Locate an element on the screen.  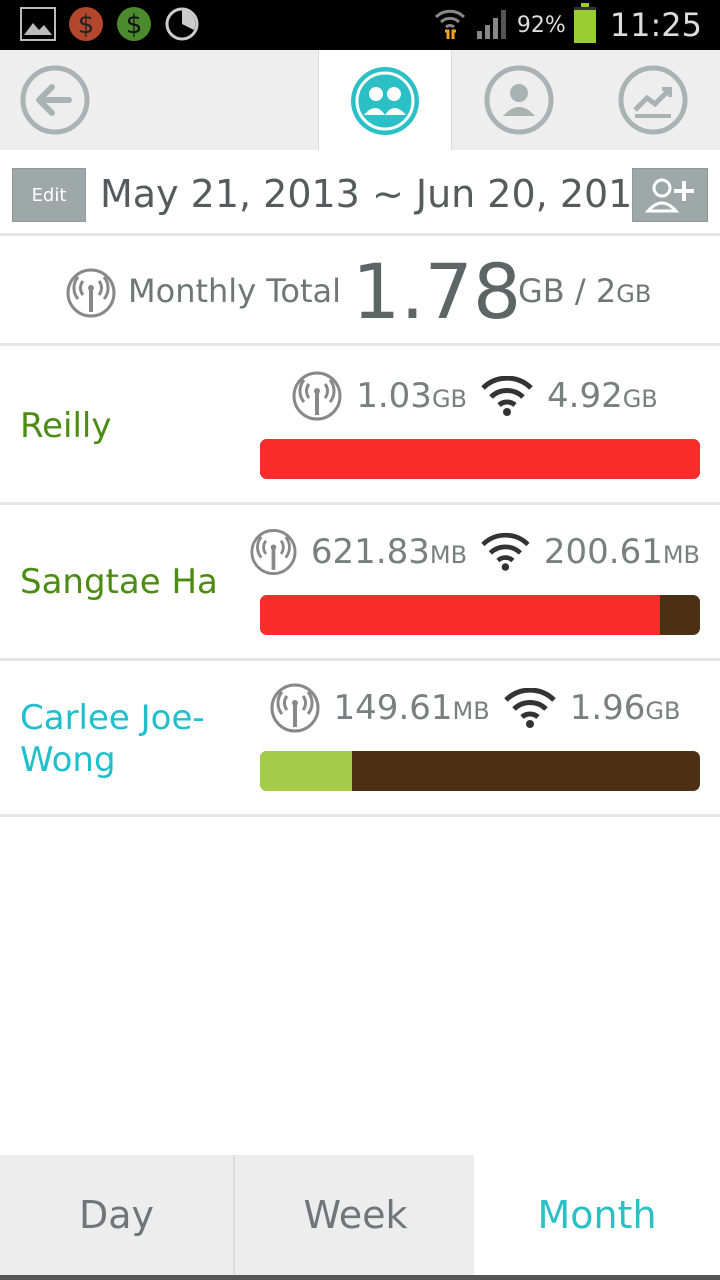
edit-button: Edit is located at coordinates (49, 195).